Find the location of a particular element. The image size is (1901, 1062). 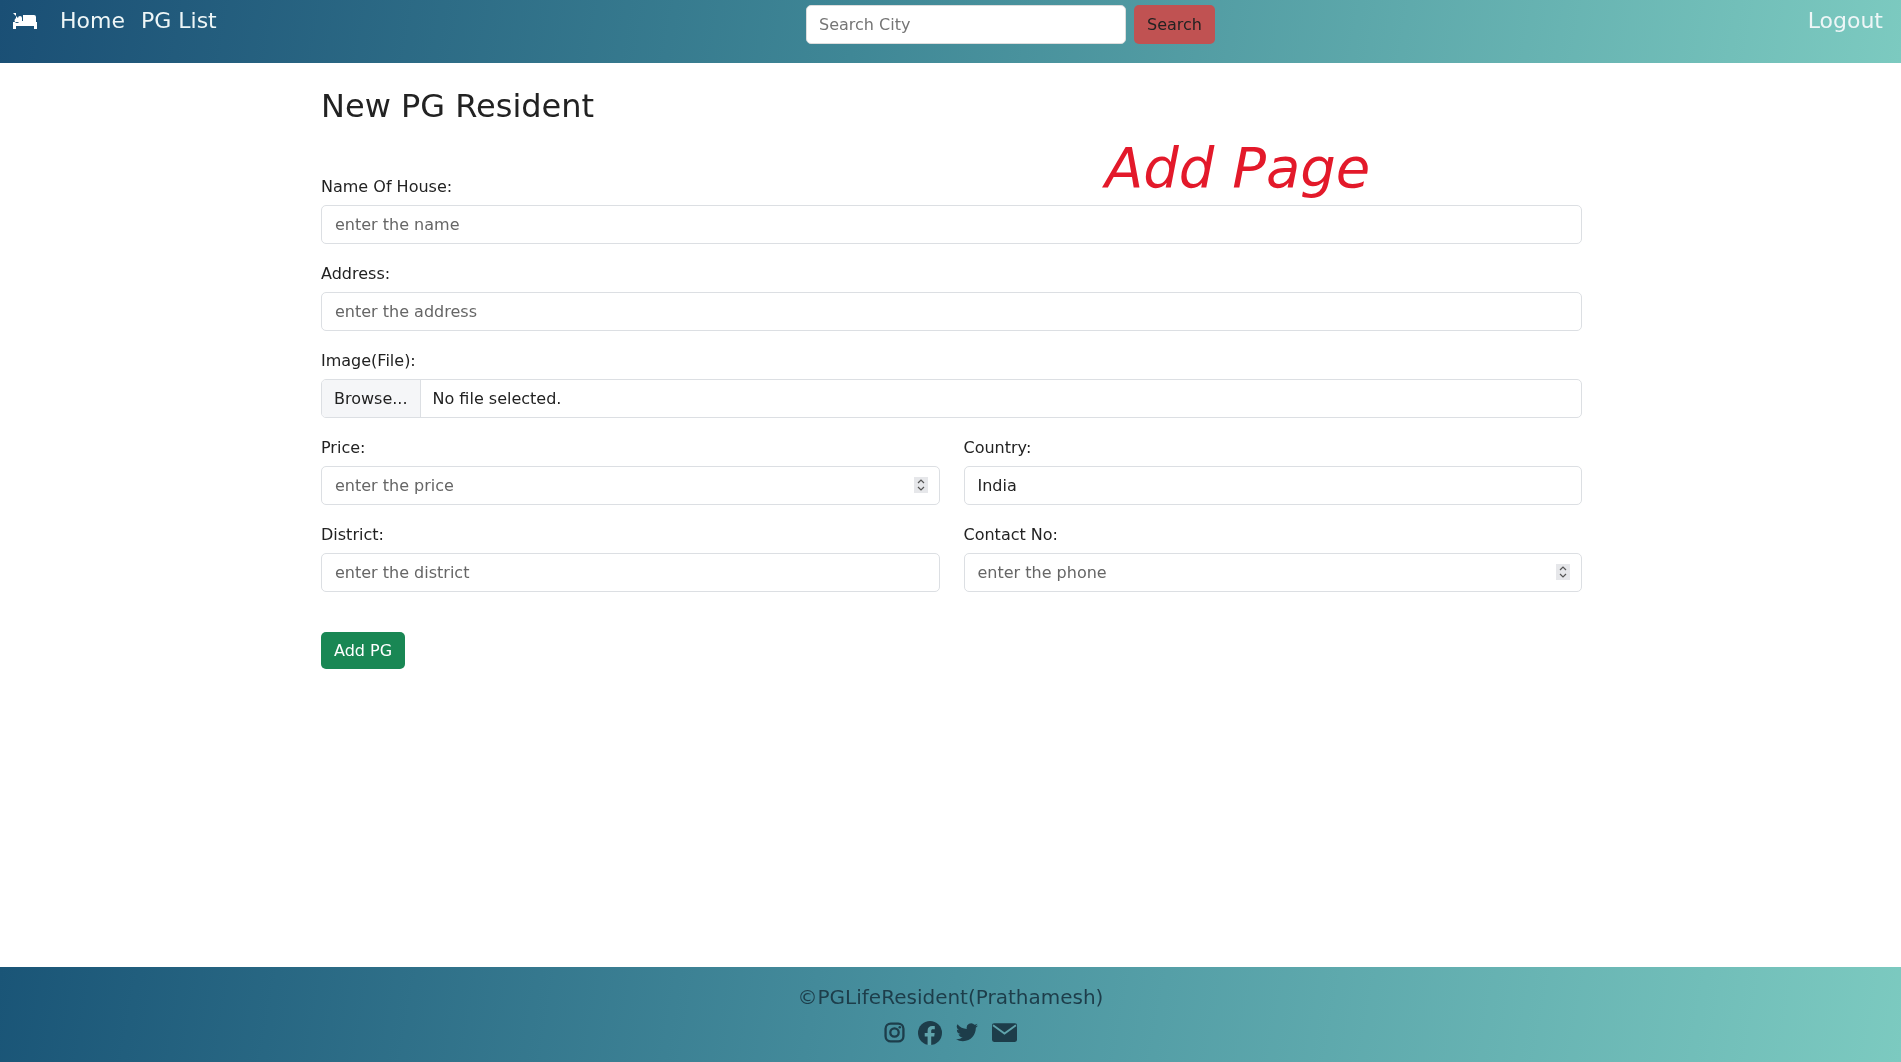

add-button: Add PG is located at coordinates (363, 650).